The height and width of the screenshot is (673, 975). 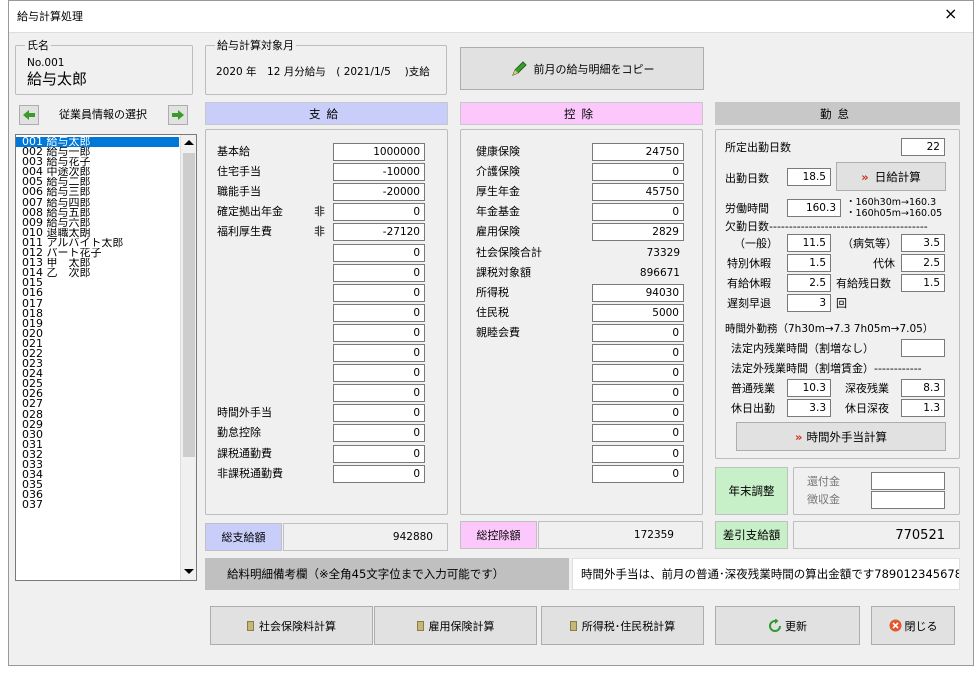 I want to click on overtime-pay-calc-button: » 時間外手当計算, so click(x=841, y=436).